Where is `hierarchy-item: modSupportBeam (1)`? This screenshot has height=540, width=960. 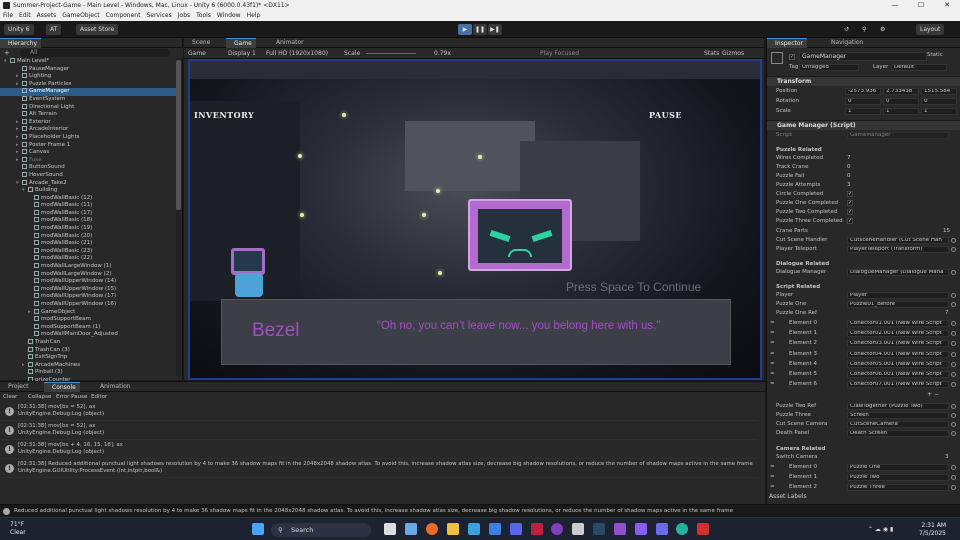
hierarchy-item: modSupportBeam (1) is located at coordinates (88, 327).